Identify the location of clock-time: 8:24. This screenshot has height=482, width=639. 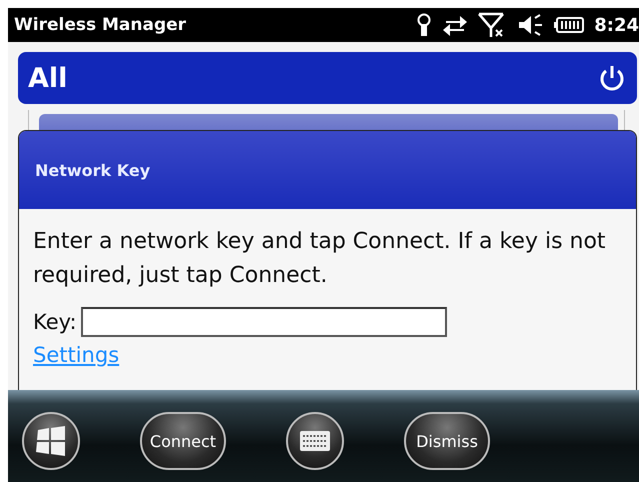
(616, 25).